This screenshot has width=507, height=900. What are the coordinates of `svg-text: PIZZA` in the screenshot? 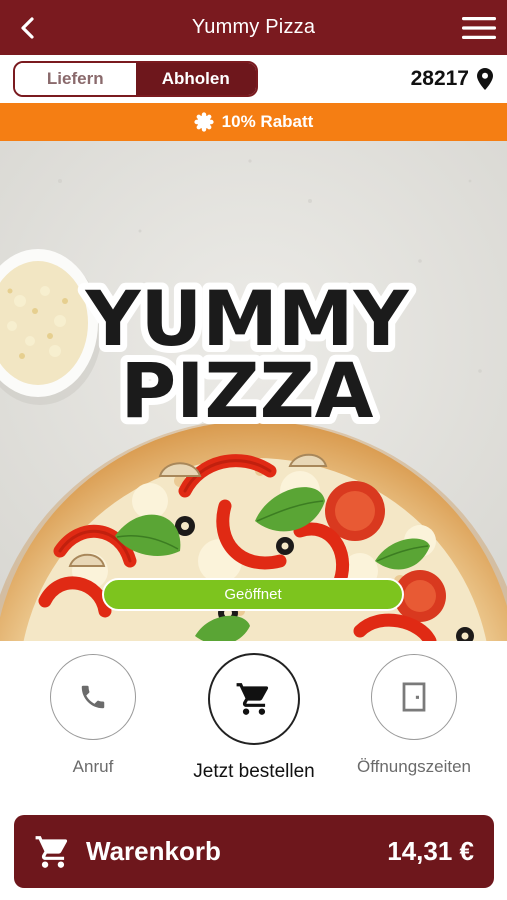 It's located at (246, 390).